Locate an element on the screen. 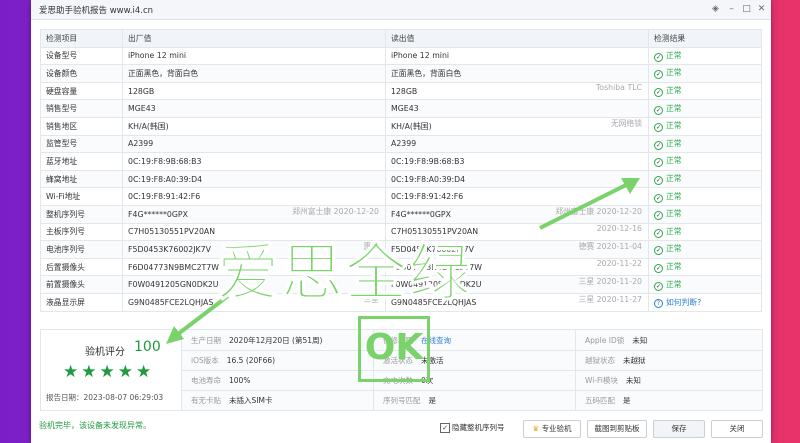  arrow-to-score-head is located at coordinates (175, 335).